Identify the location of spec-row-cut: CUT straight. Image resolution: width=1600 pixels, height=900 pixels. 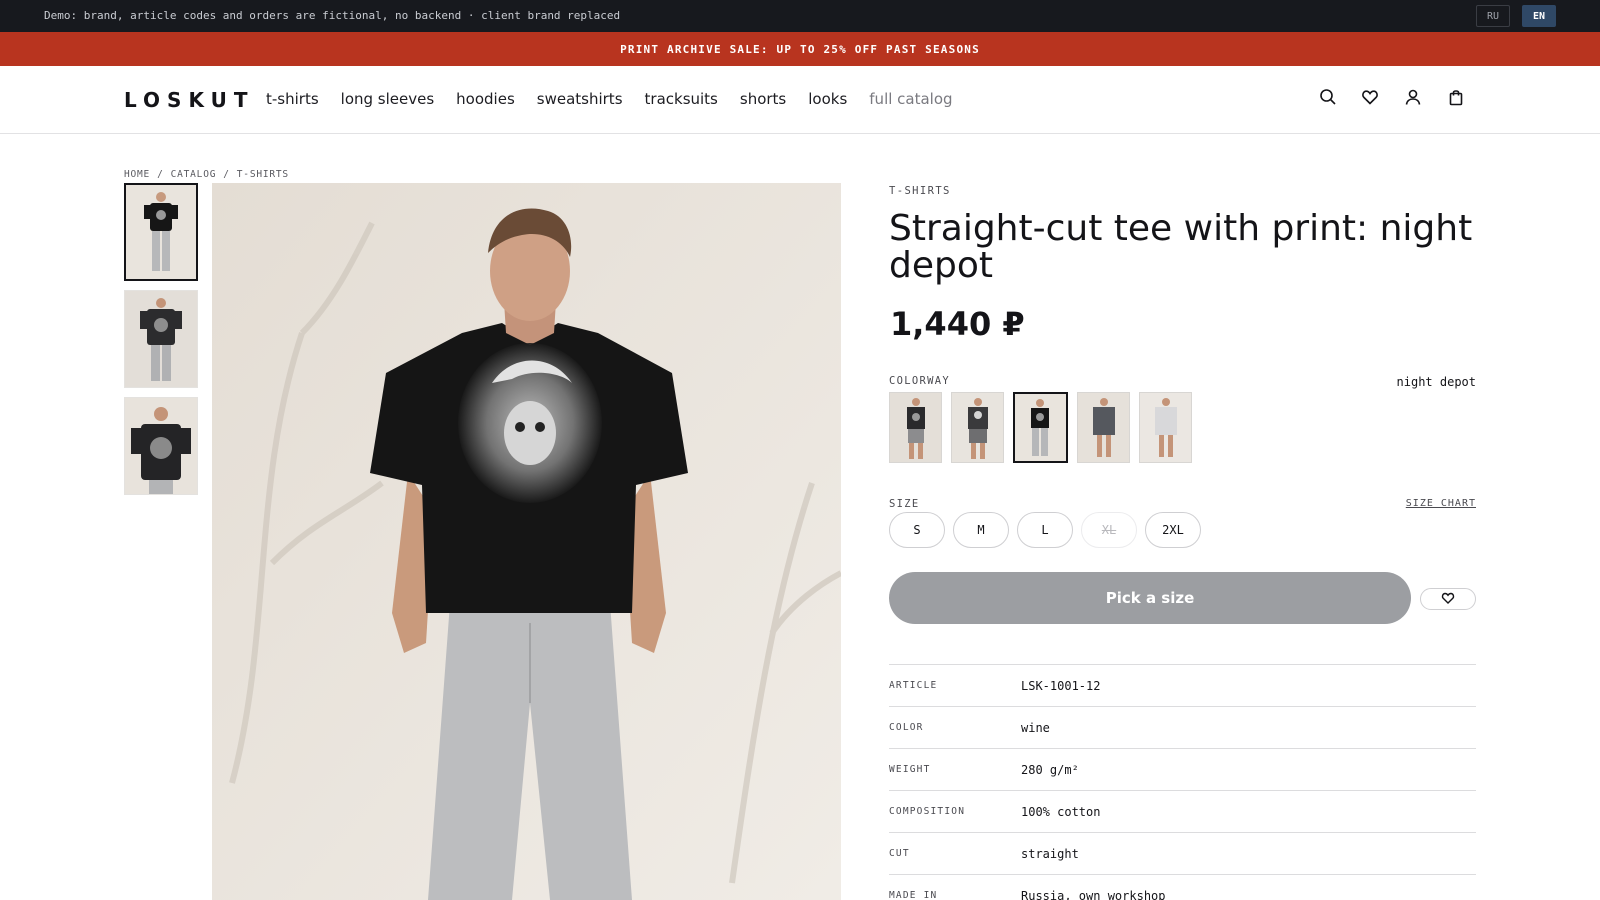
(1182, 854).